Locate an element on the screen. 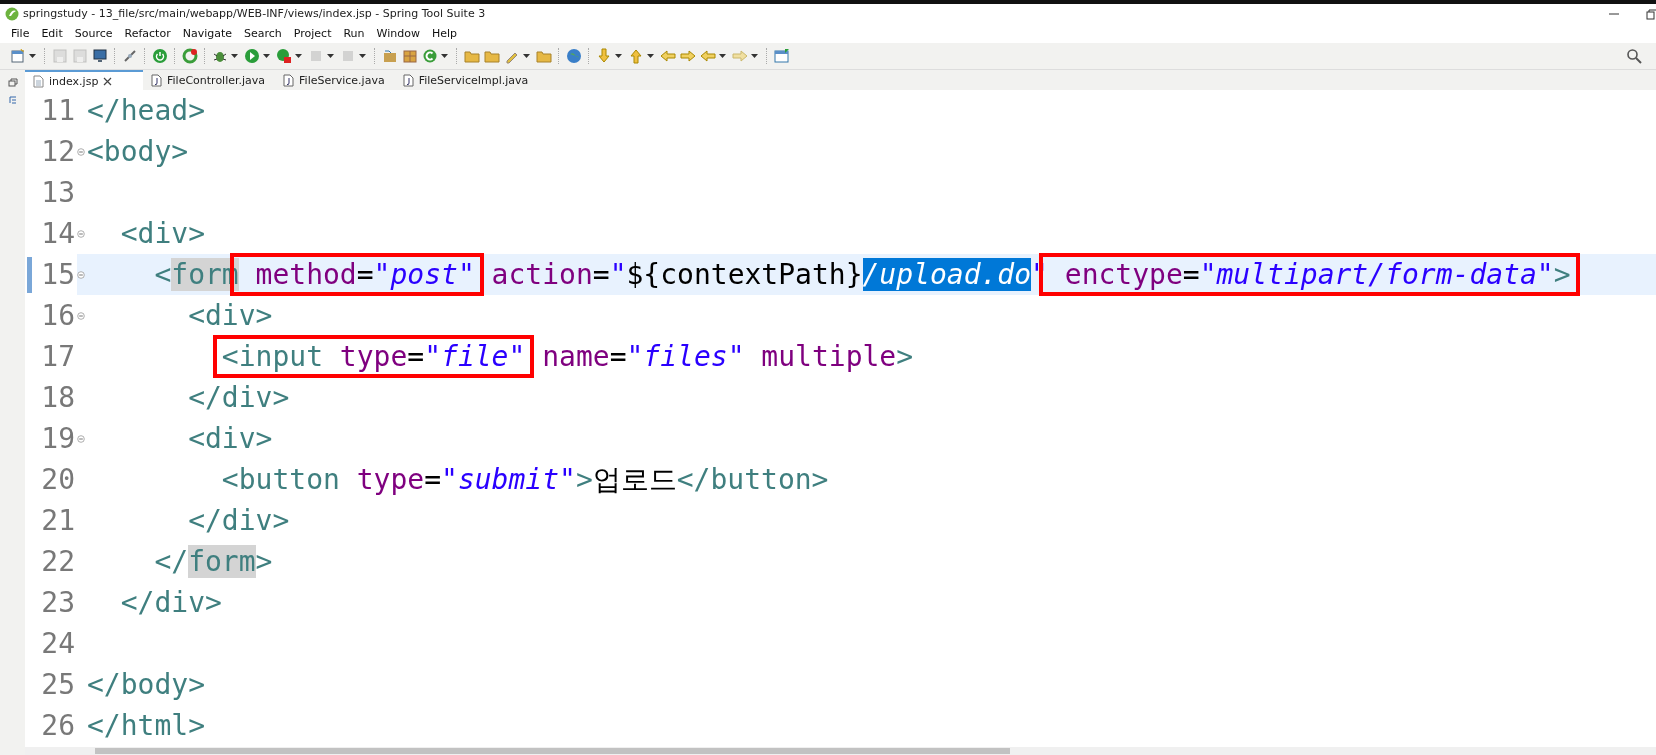 The image size is (1656, 755). window-title: springstudy - 13_file/src/main/webapp/WEB-INF/views/index.jsp - Spring Tool Suite 3 is located at coordinates (254, 13).